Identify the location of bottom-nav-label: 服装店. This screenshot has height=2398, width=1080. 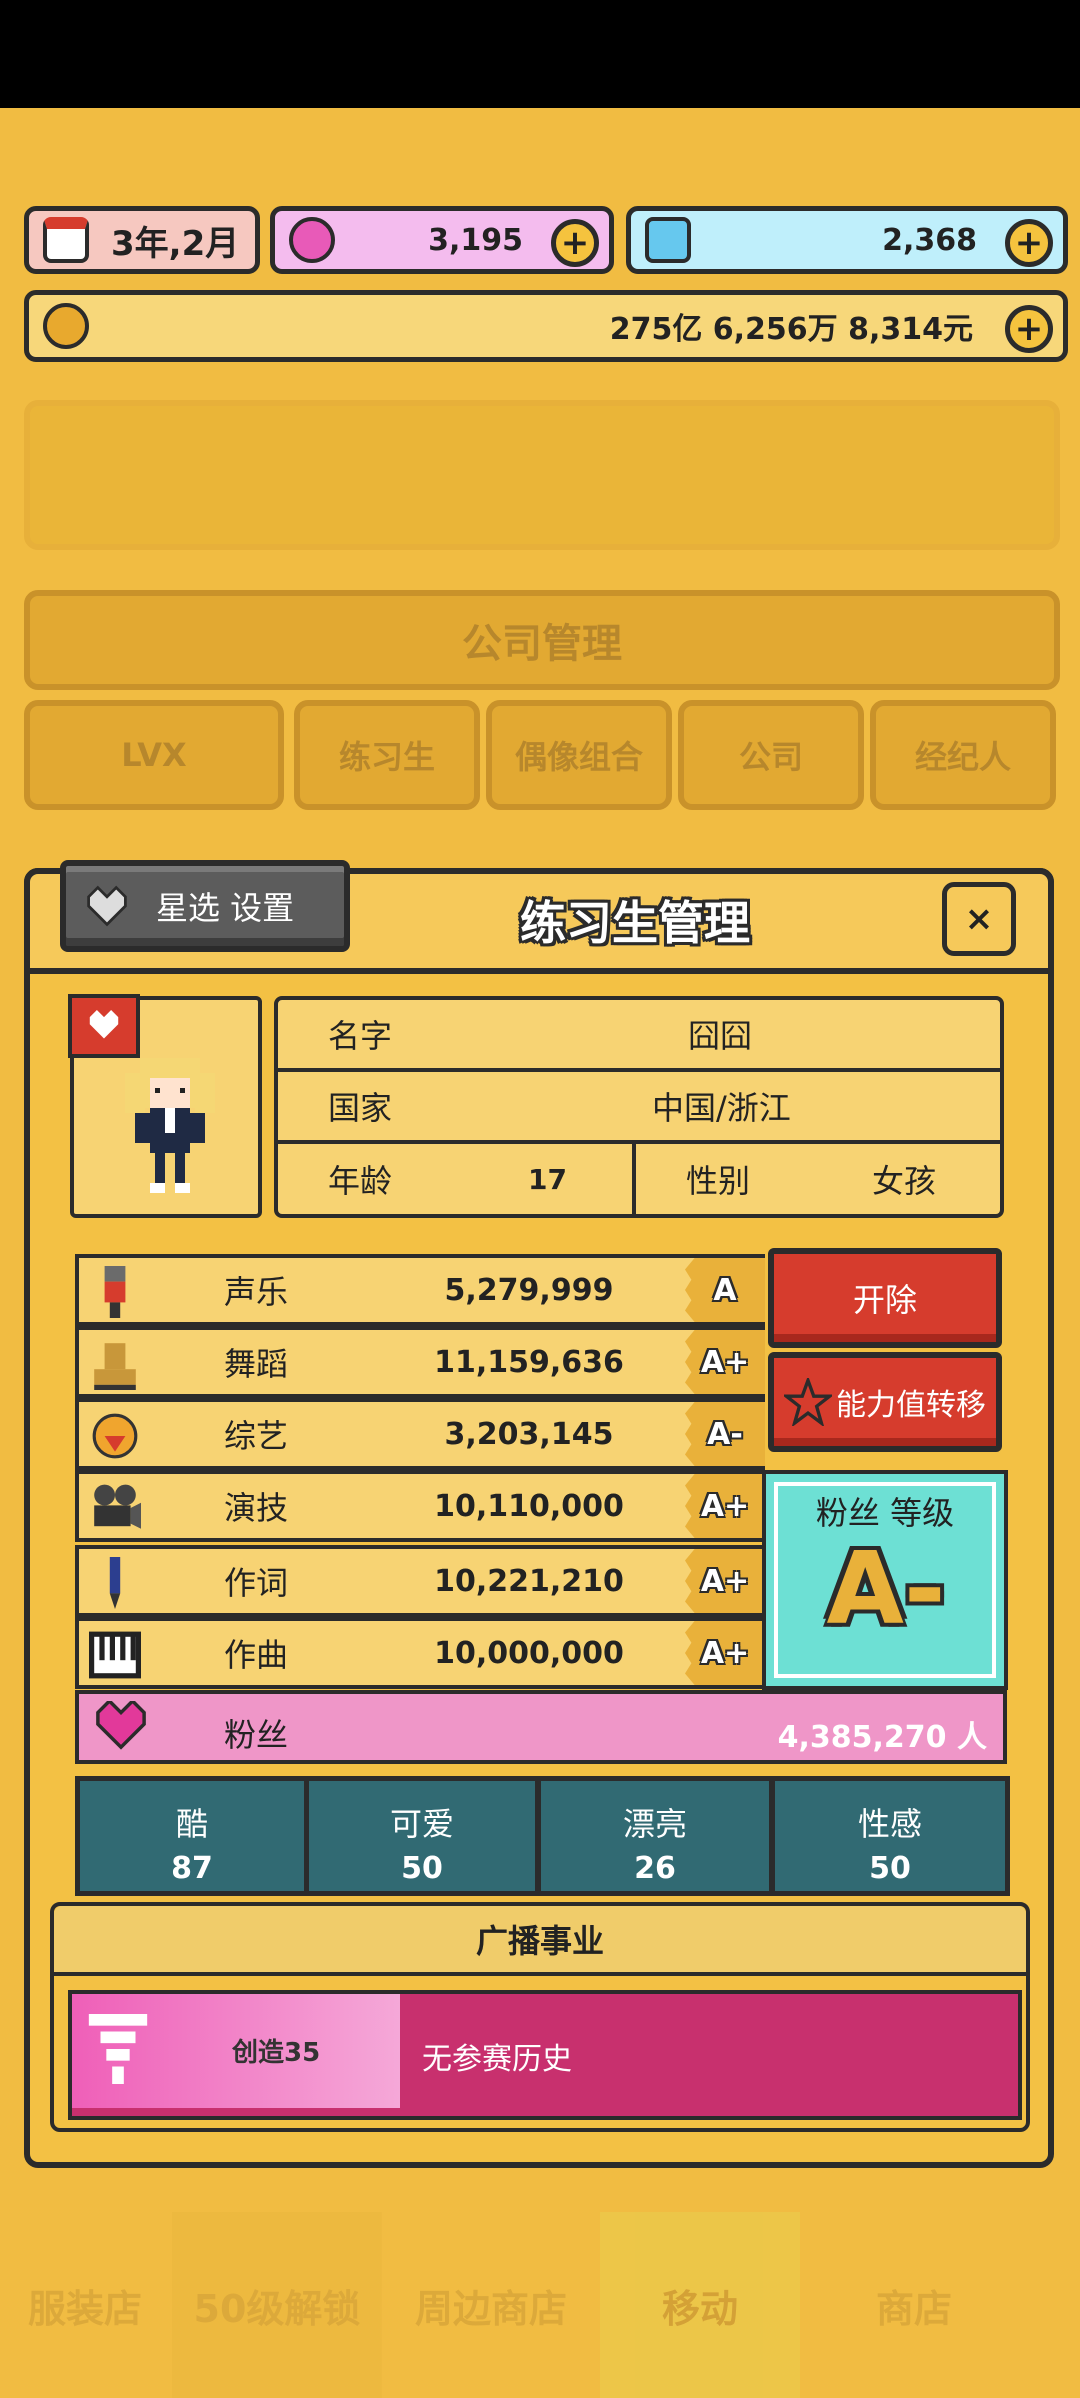
(84, 2308).